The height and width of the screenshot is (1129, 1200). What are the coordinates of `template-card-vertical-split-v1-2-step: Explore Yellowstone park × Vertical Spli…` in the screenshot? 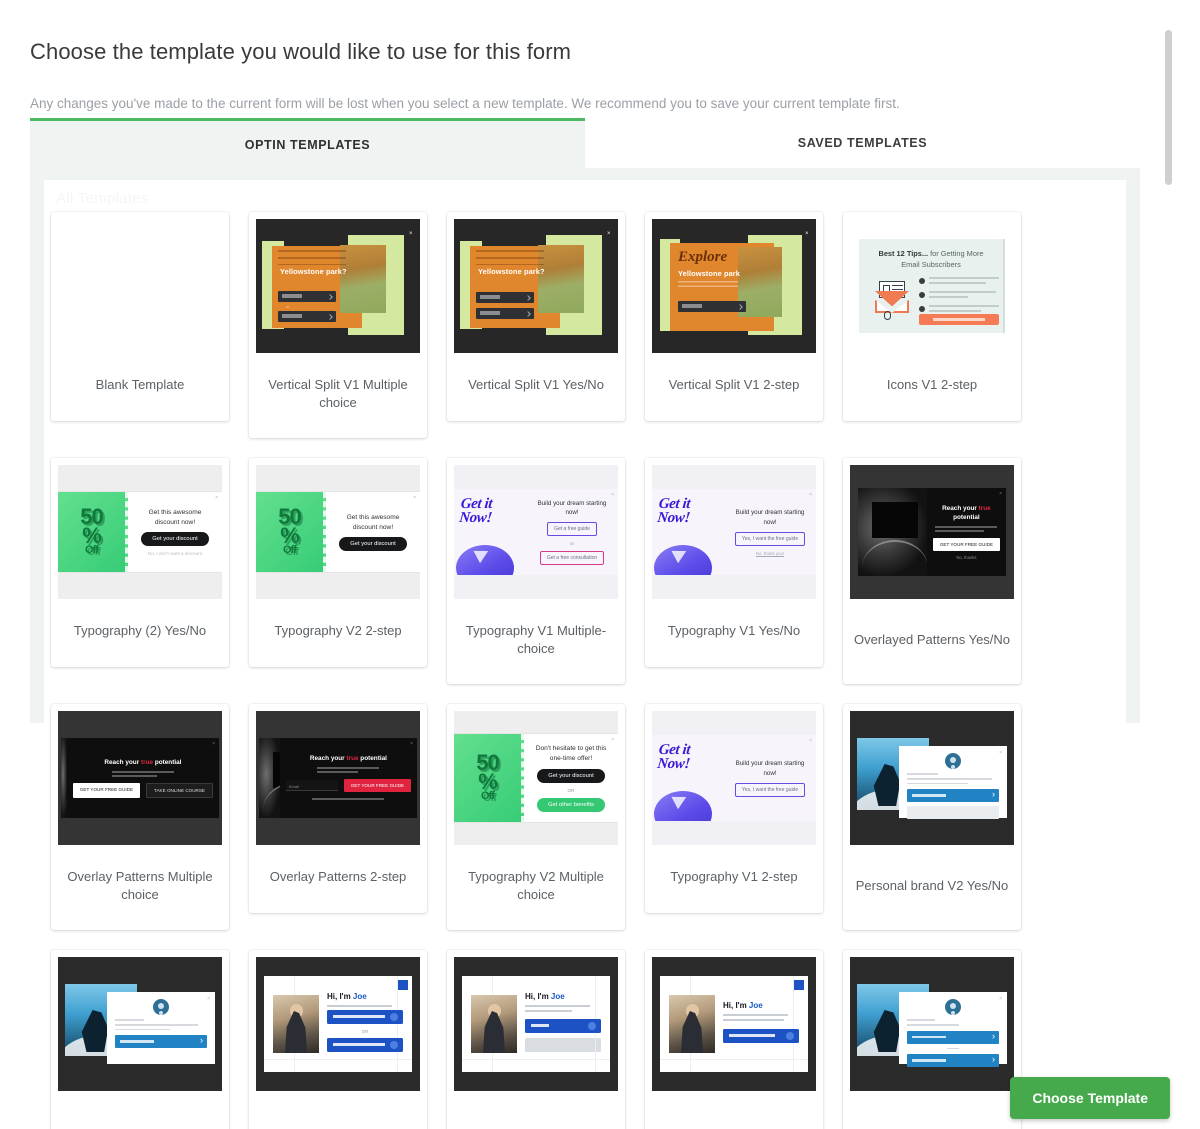 It's located at (734, 316).